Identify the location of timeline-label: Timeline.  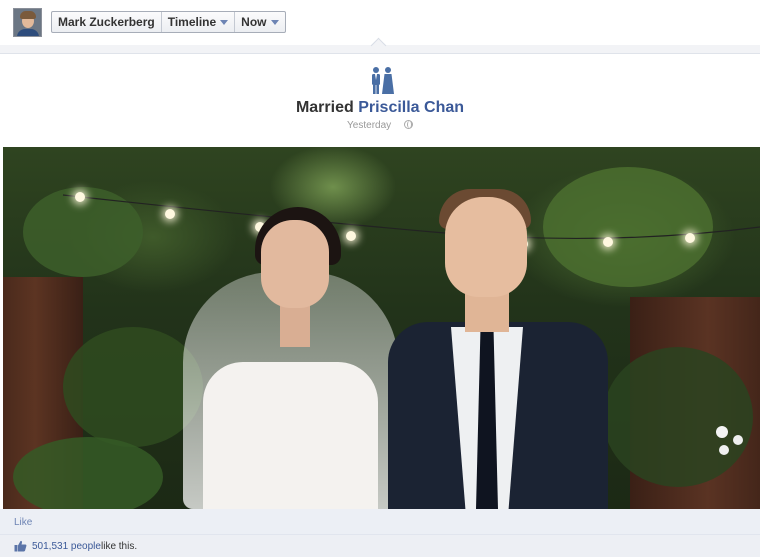
(192, 22).